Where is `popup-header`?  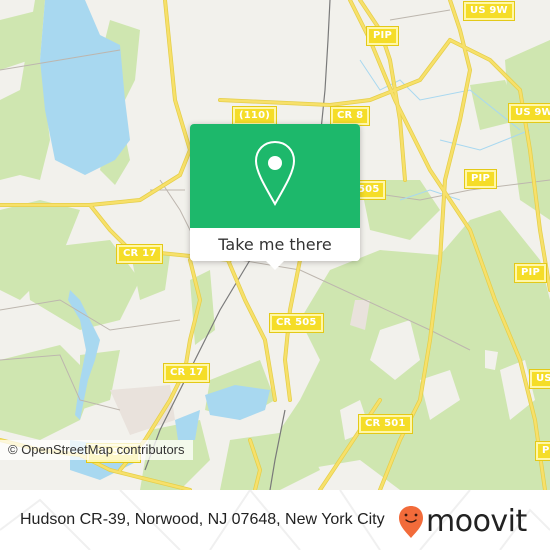
popup-header is located at coordinates (275, 176).